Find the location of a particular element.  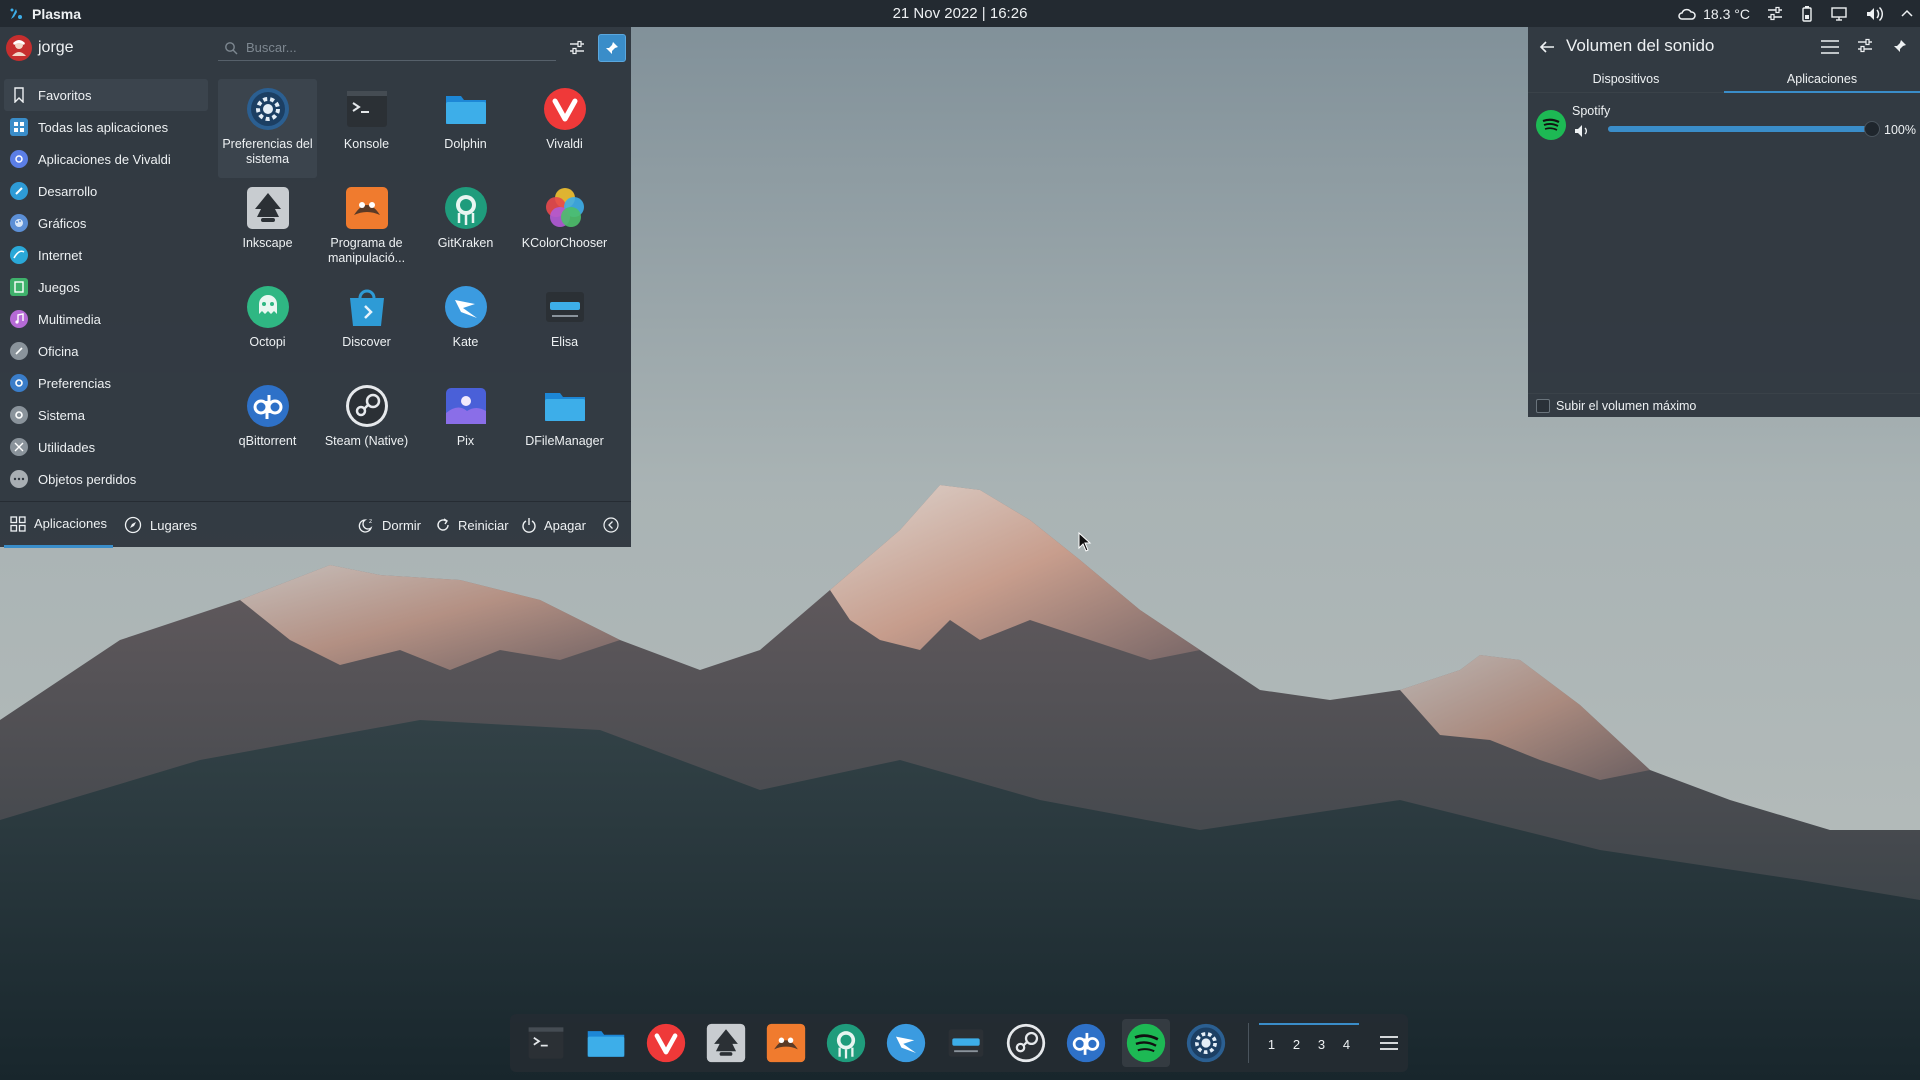

dock-steam is located at coordinates (1026, 1043).